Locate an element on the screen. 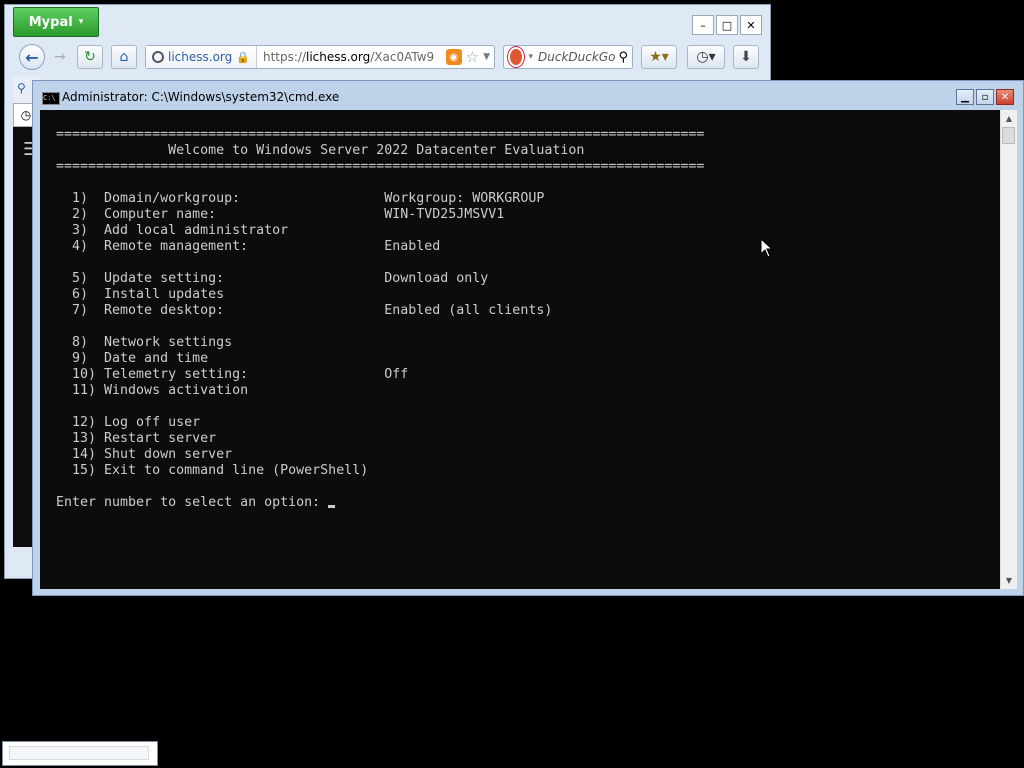  bookmarks-button: ★▾ is located at coordinates (659, 57).